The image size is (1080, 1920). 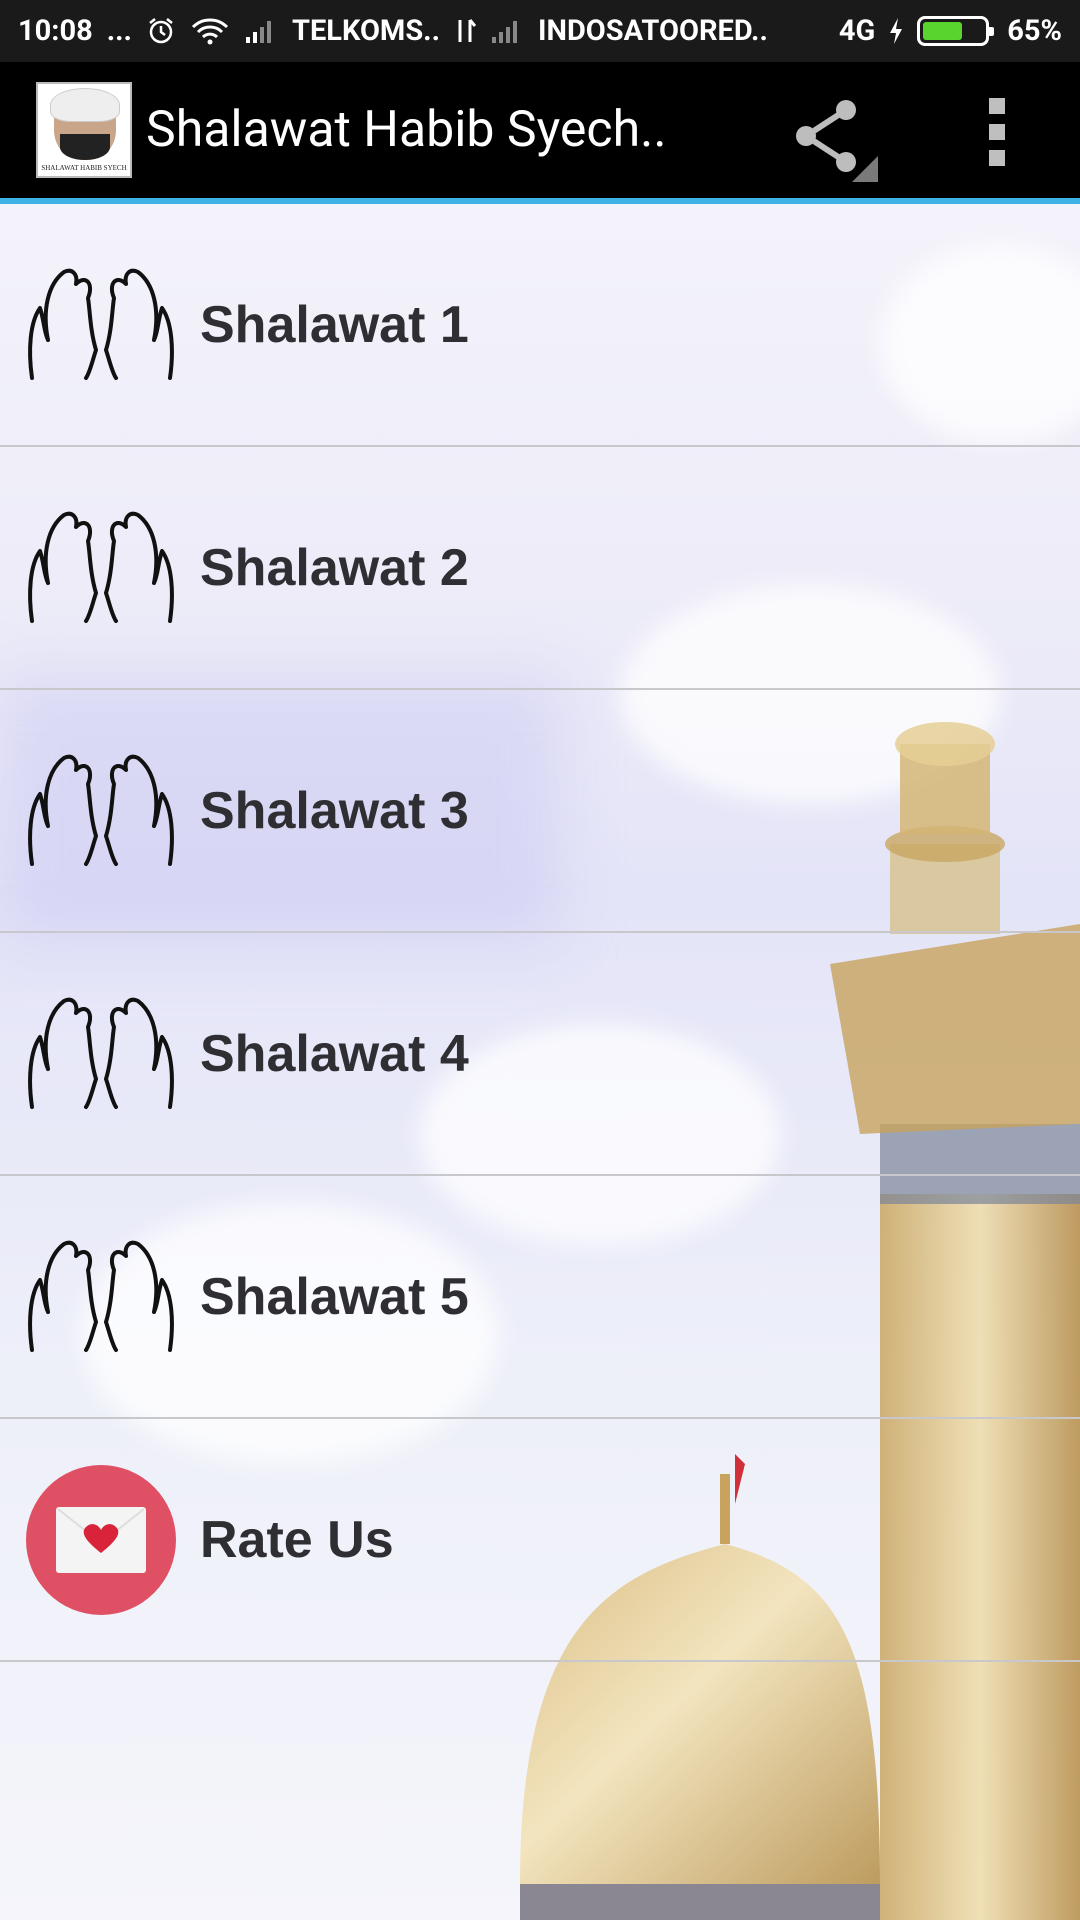 What do you see at coordinates (334, 1296) in the screenshot?
I see `menu-item-label: Shalawat 5` at bounding box center [334, 1296].